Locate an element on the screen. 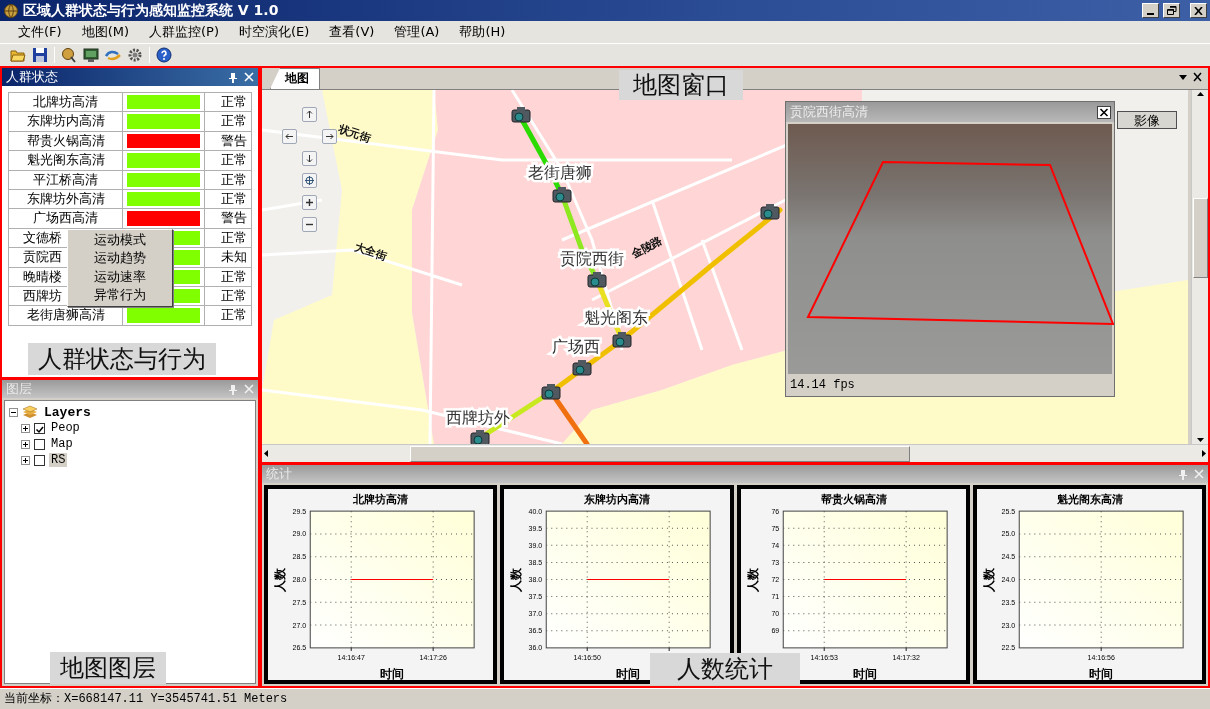 Image resolution: width=1210 pixels, height=709 pixels. camera-label: 广场西 is located at coordinates (576, 346).